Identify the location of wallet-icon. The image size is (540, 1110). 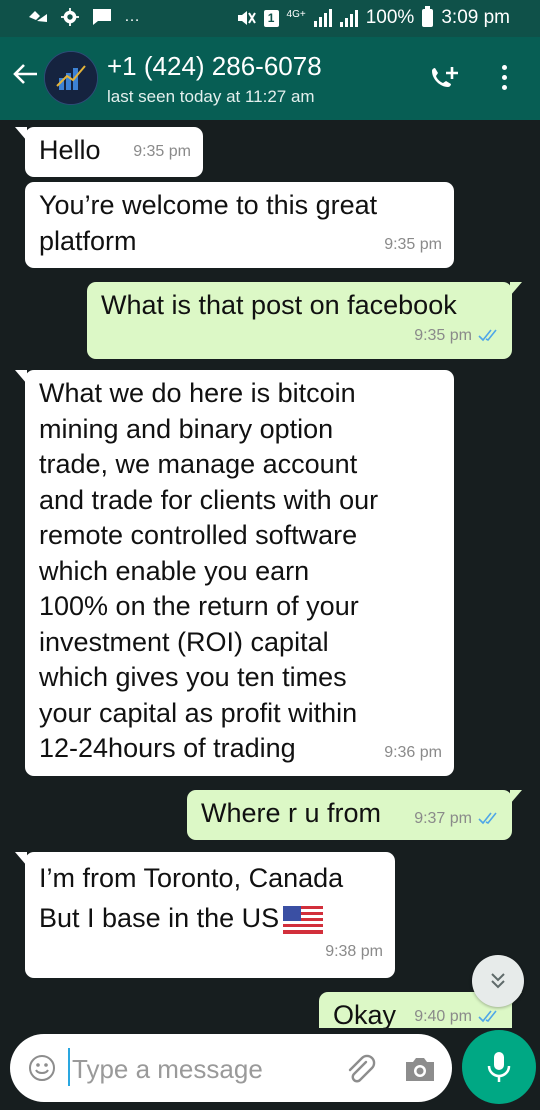
(38, 16).